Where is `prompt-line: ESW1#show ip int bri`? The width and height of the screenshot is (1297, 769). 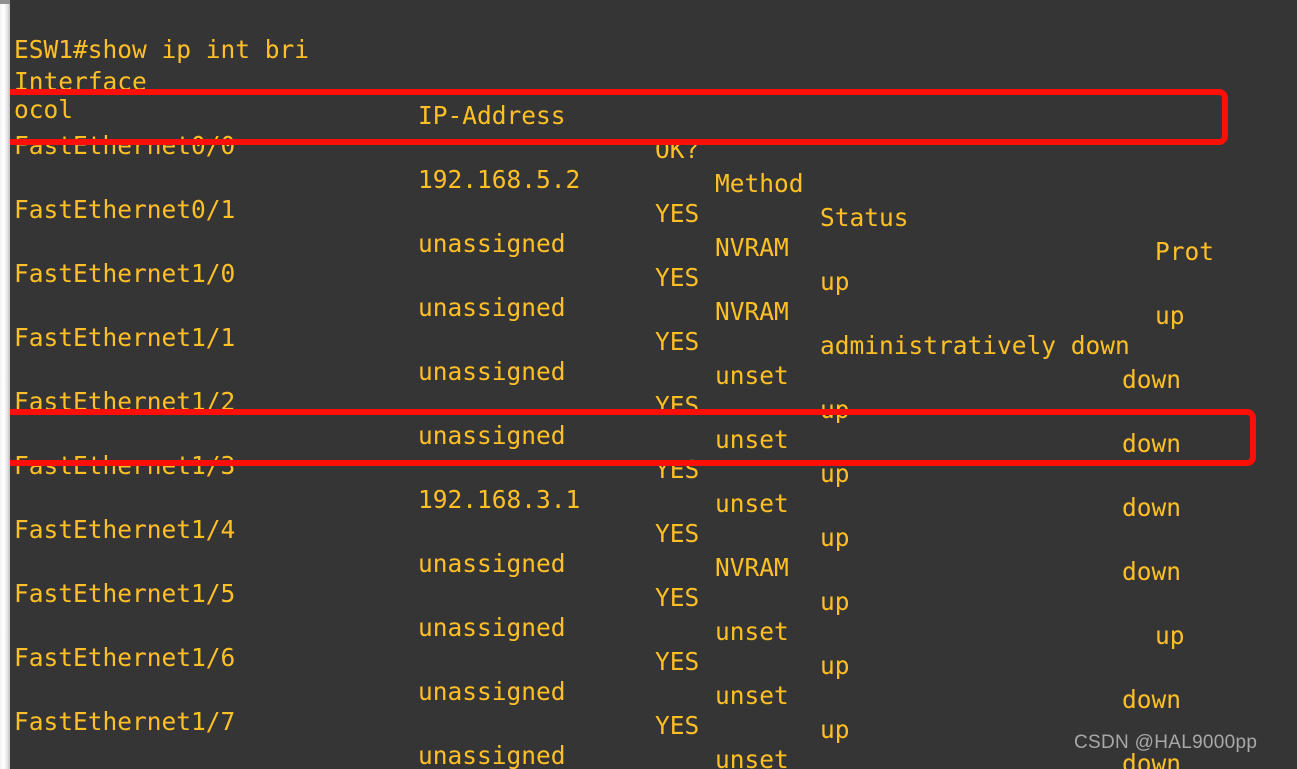 prompt-line: ESW1#show ip int bri is located at coordinates (159, 32).